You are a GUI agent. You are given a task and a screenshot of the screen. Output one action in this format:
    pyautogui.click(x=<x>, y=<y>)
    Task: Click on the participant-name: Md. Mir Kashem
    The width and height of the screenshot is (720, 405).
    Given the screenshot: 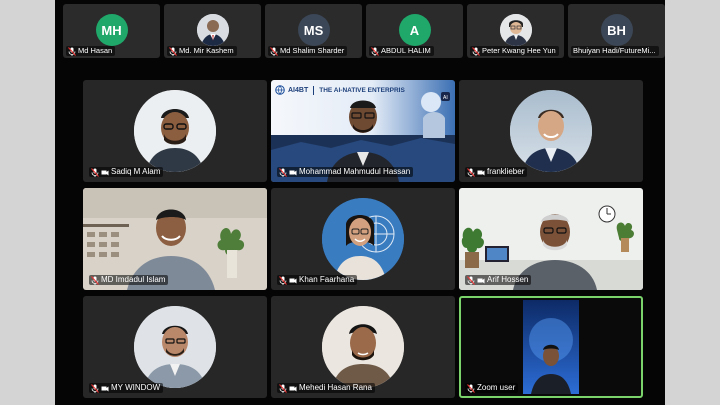 What is the action you would take?
    pyautogui.click(x=206, y=50)
    